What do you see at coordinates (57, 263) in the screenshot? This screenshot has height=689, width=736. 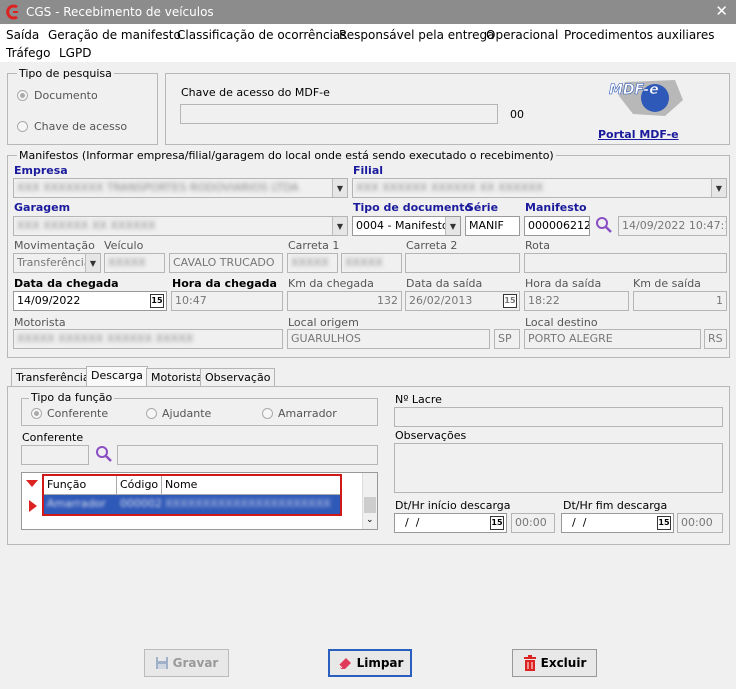 I see `movimentacao-select: Transferência ▼` at bounding box center [57, 263].